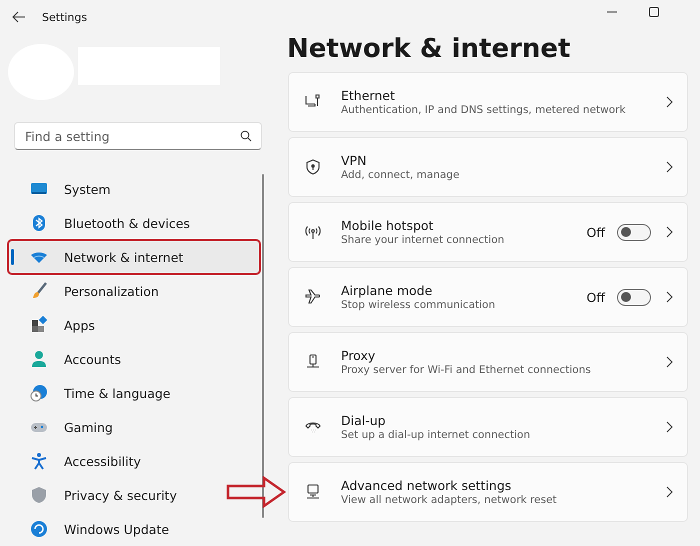 This screenshot has height=546, width=700. I want to click on card-title: Ethernet, so click(368, 95).